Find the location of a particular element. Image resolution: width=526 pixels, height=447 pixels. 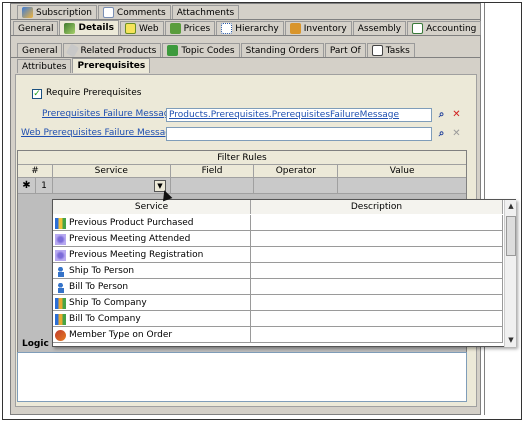

tab-part-of: Part Of is located at coordinates (345, 50).